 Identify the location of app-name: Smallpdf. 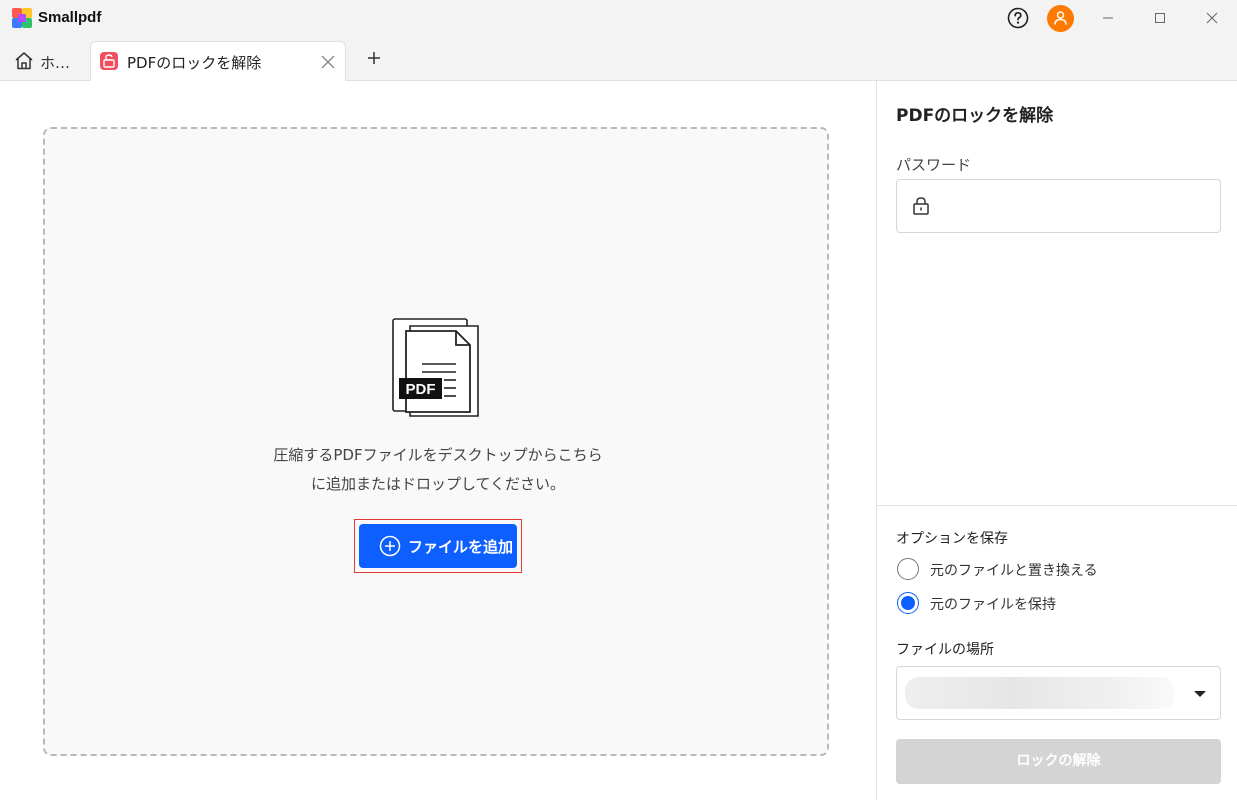
(70, 17).